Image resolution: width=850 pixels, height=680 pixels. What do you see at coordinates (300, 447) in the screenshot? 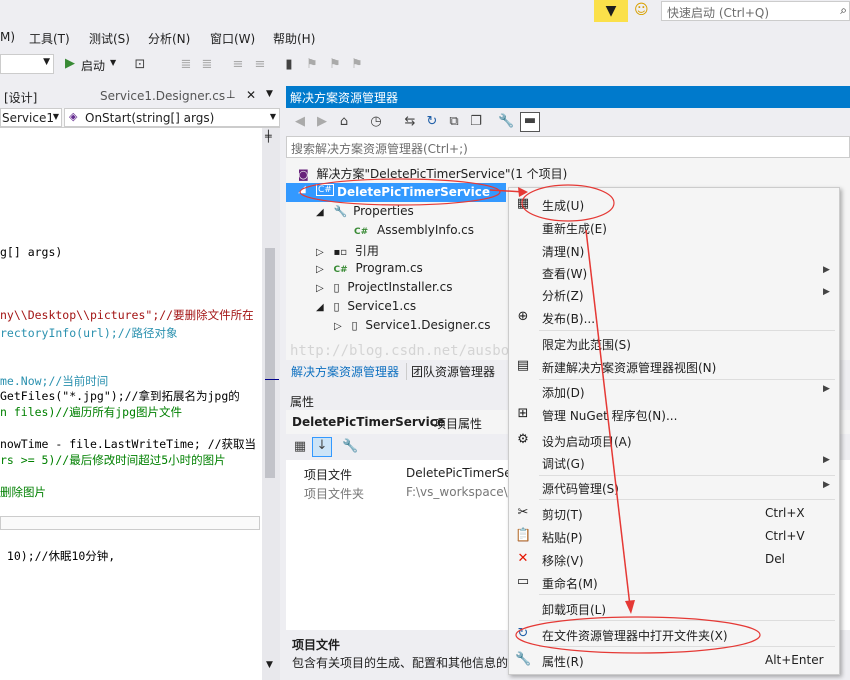
I see `categorized-icon: ▦` at bounding box center [300, 447].